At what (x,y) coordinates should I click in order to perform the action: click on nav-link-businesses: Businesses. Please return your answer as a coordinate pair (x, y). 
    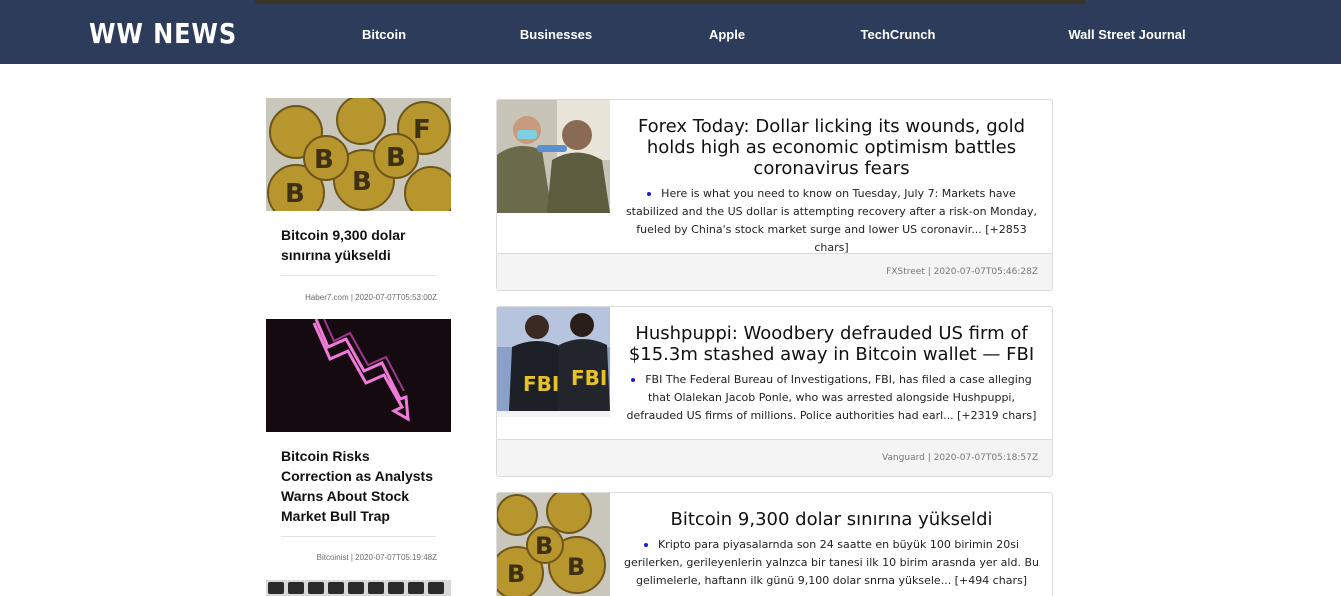
    Looking at the image, I should click on (556, 34).